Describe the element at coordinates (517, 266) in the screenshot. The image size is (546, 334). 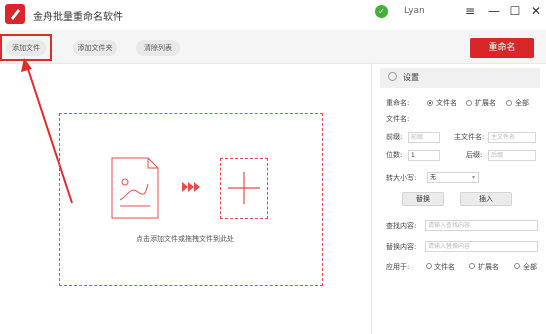
I see `radio-apply-all` at that location.